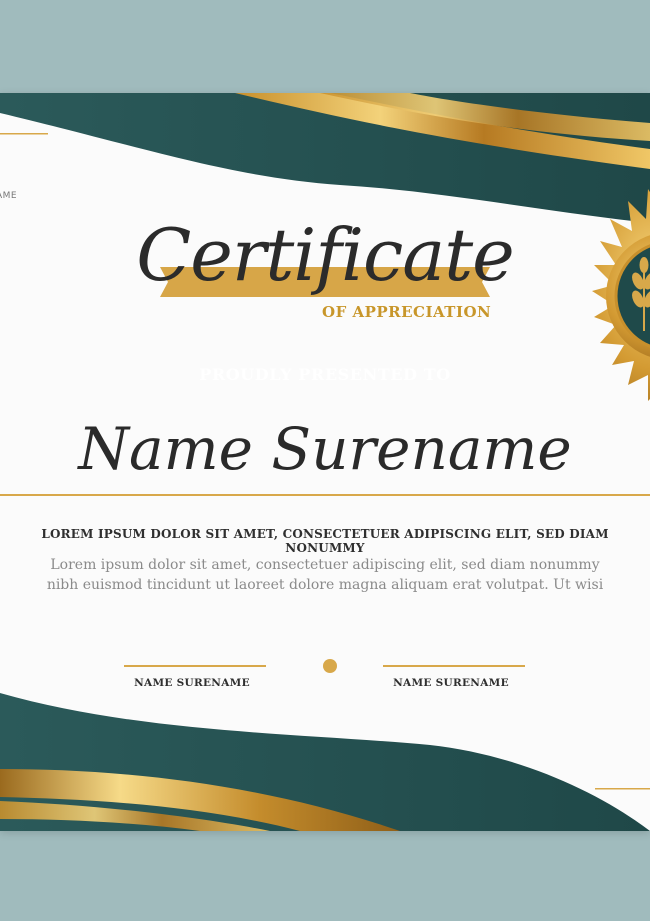  I want to click on name-divider, so click(325, 495).